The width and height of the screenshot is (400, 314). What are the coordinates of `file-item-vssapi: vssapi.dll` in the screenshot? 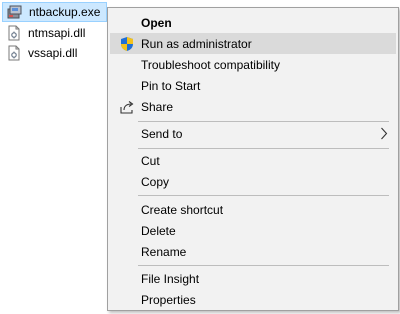 It's located at (42, 53).